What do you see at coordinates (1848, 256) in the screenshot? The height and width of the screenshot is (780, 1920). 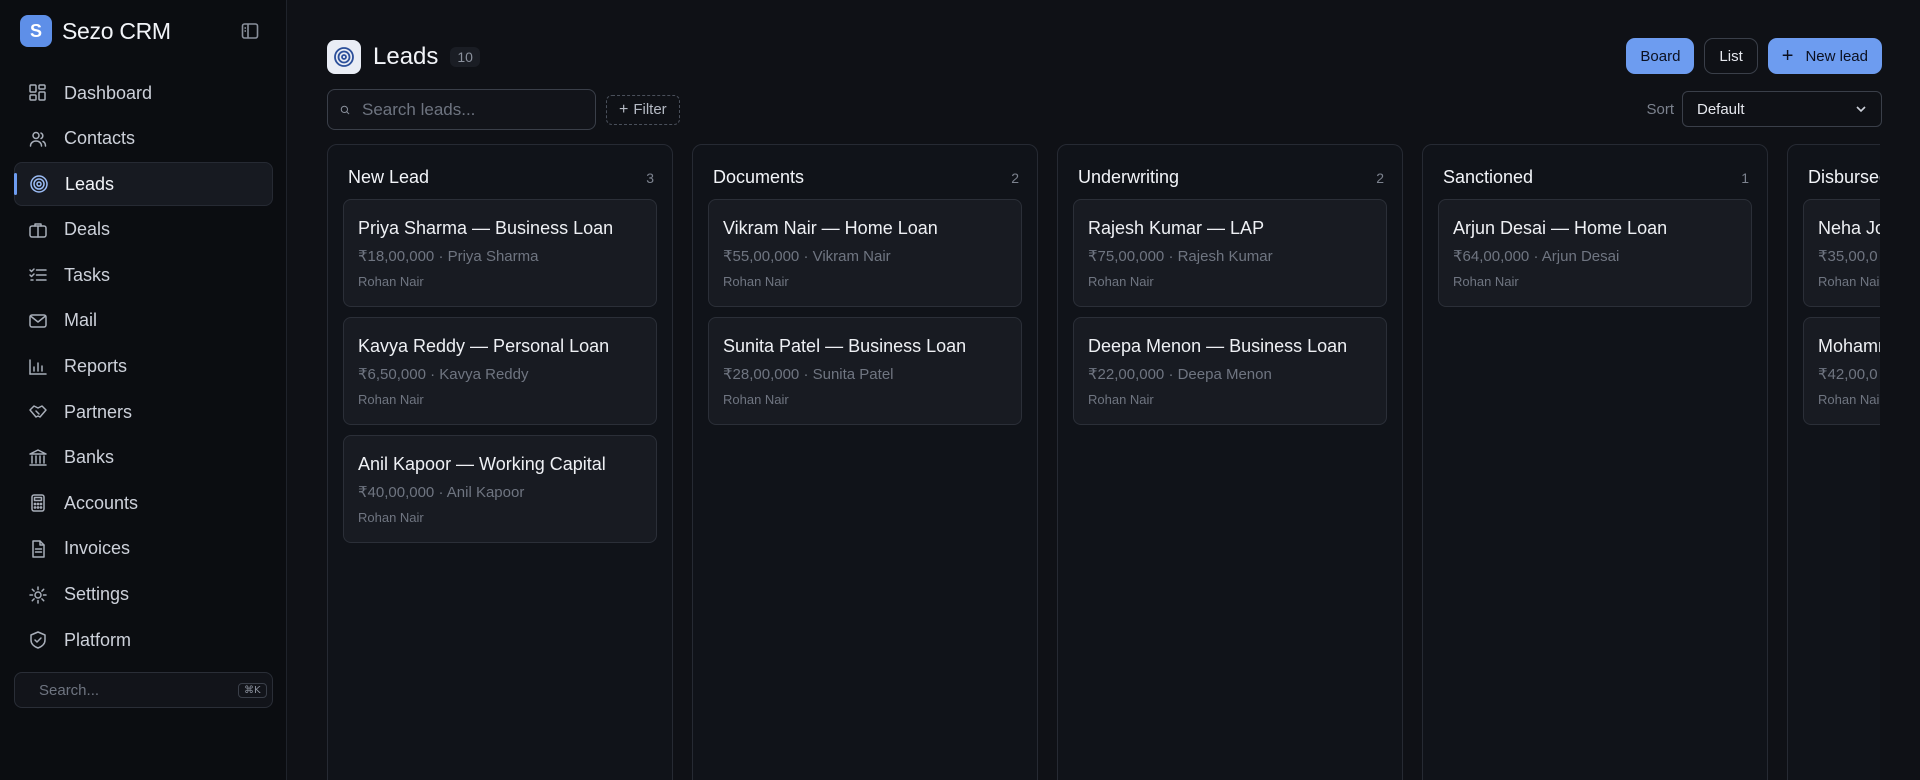 I see `lead-card-amount: ₹35,00,0` at bounding box center [1848, 256].